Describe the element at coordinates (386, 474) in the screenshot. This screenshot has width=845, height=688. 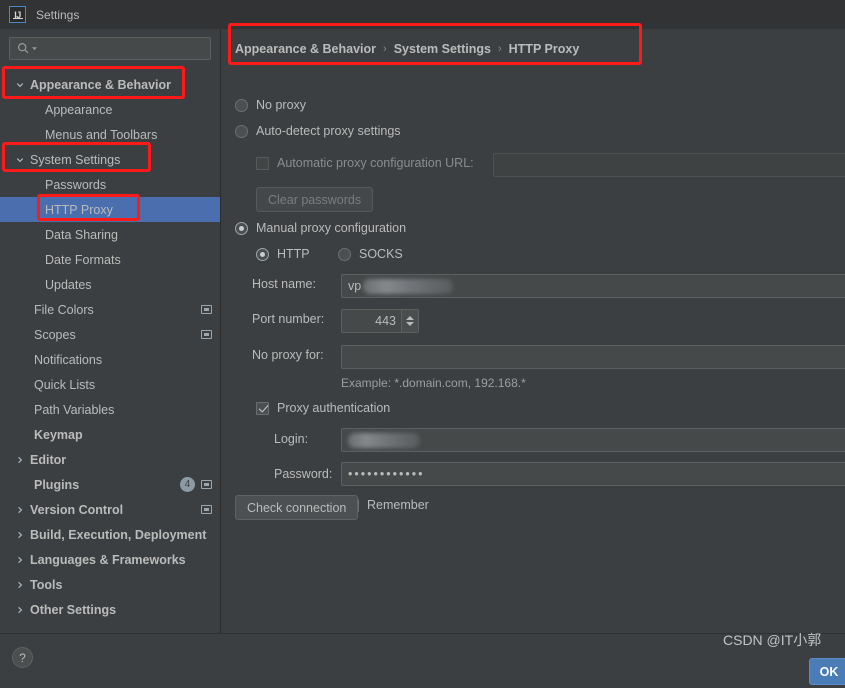
I see `password-value: ••••••••••••` at that location.